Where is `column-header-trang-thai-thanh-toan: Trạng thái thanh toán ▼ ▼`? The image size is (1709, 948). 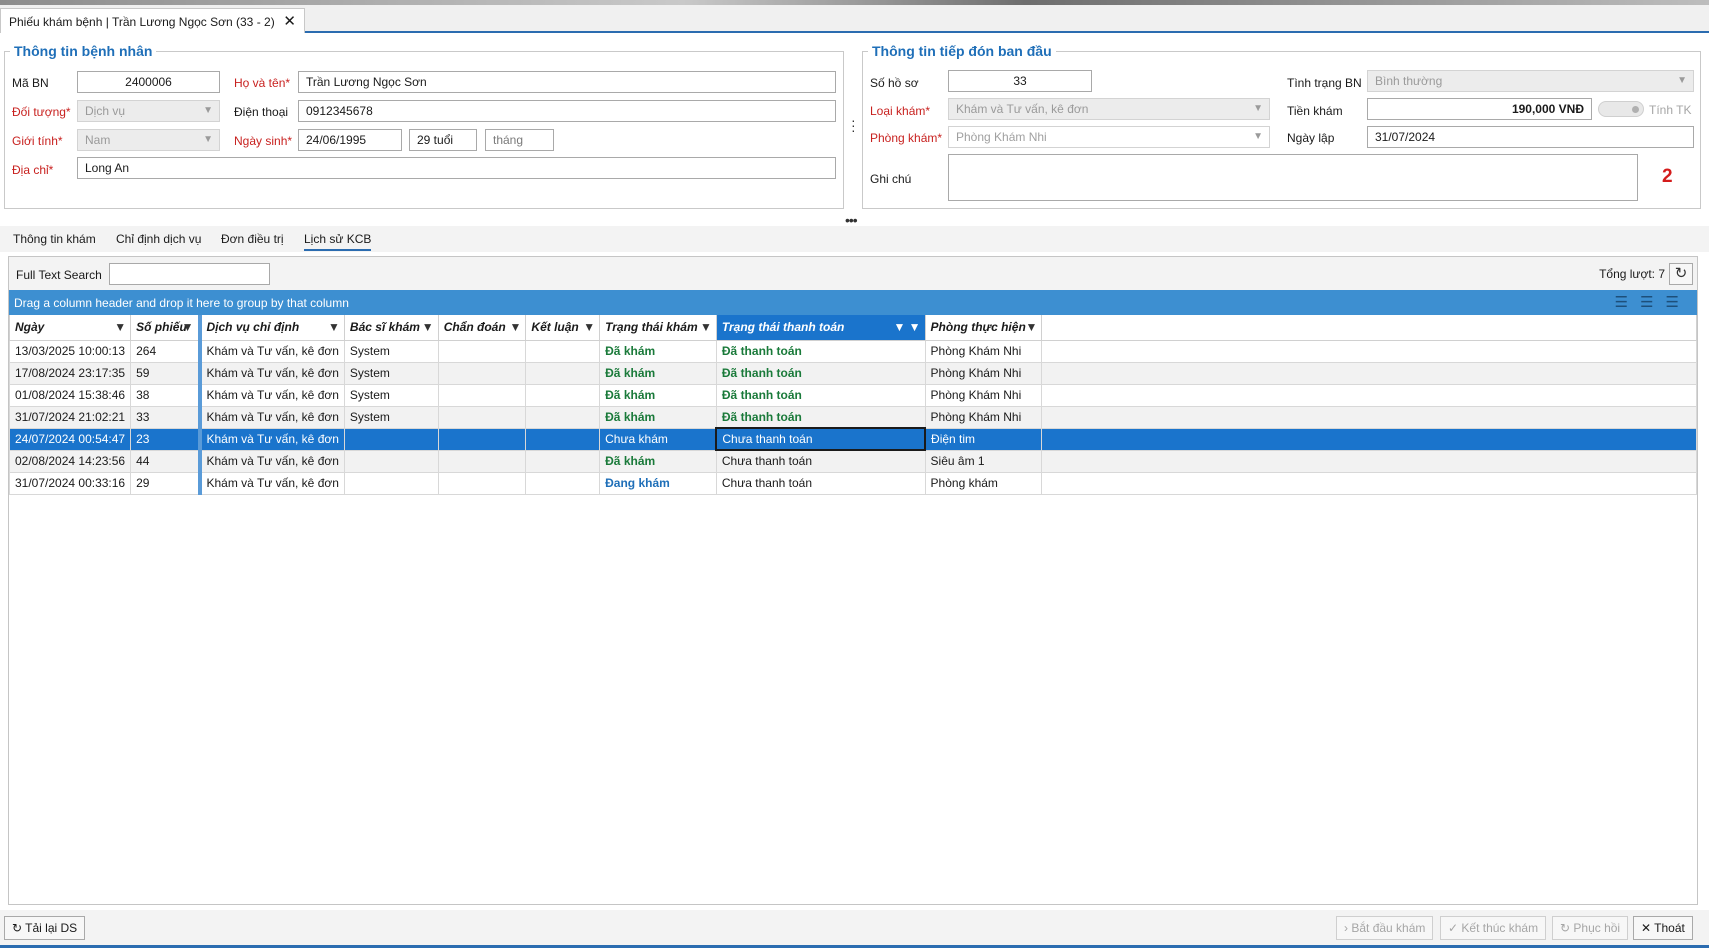
column-header-trang-thai-thanh-toan: Trạng thái thanh toán ▼ ▼ is located at coordinates (820, 328).